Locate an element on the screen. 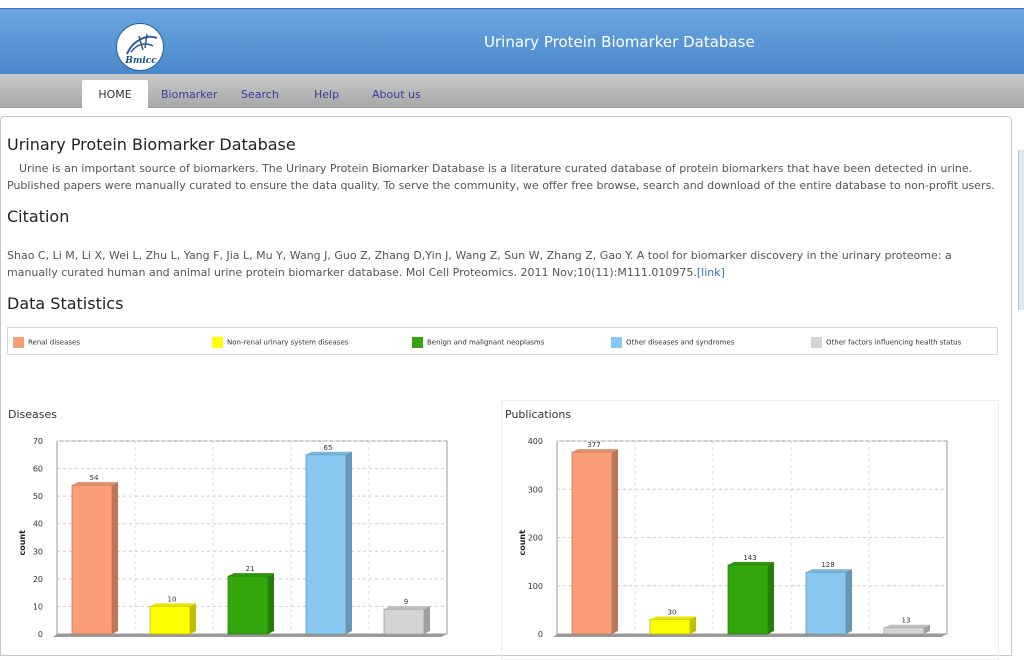 This screenshot has height=660, width=1024. y-tick-label: 50 is located at coordinates (38, 496).